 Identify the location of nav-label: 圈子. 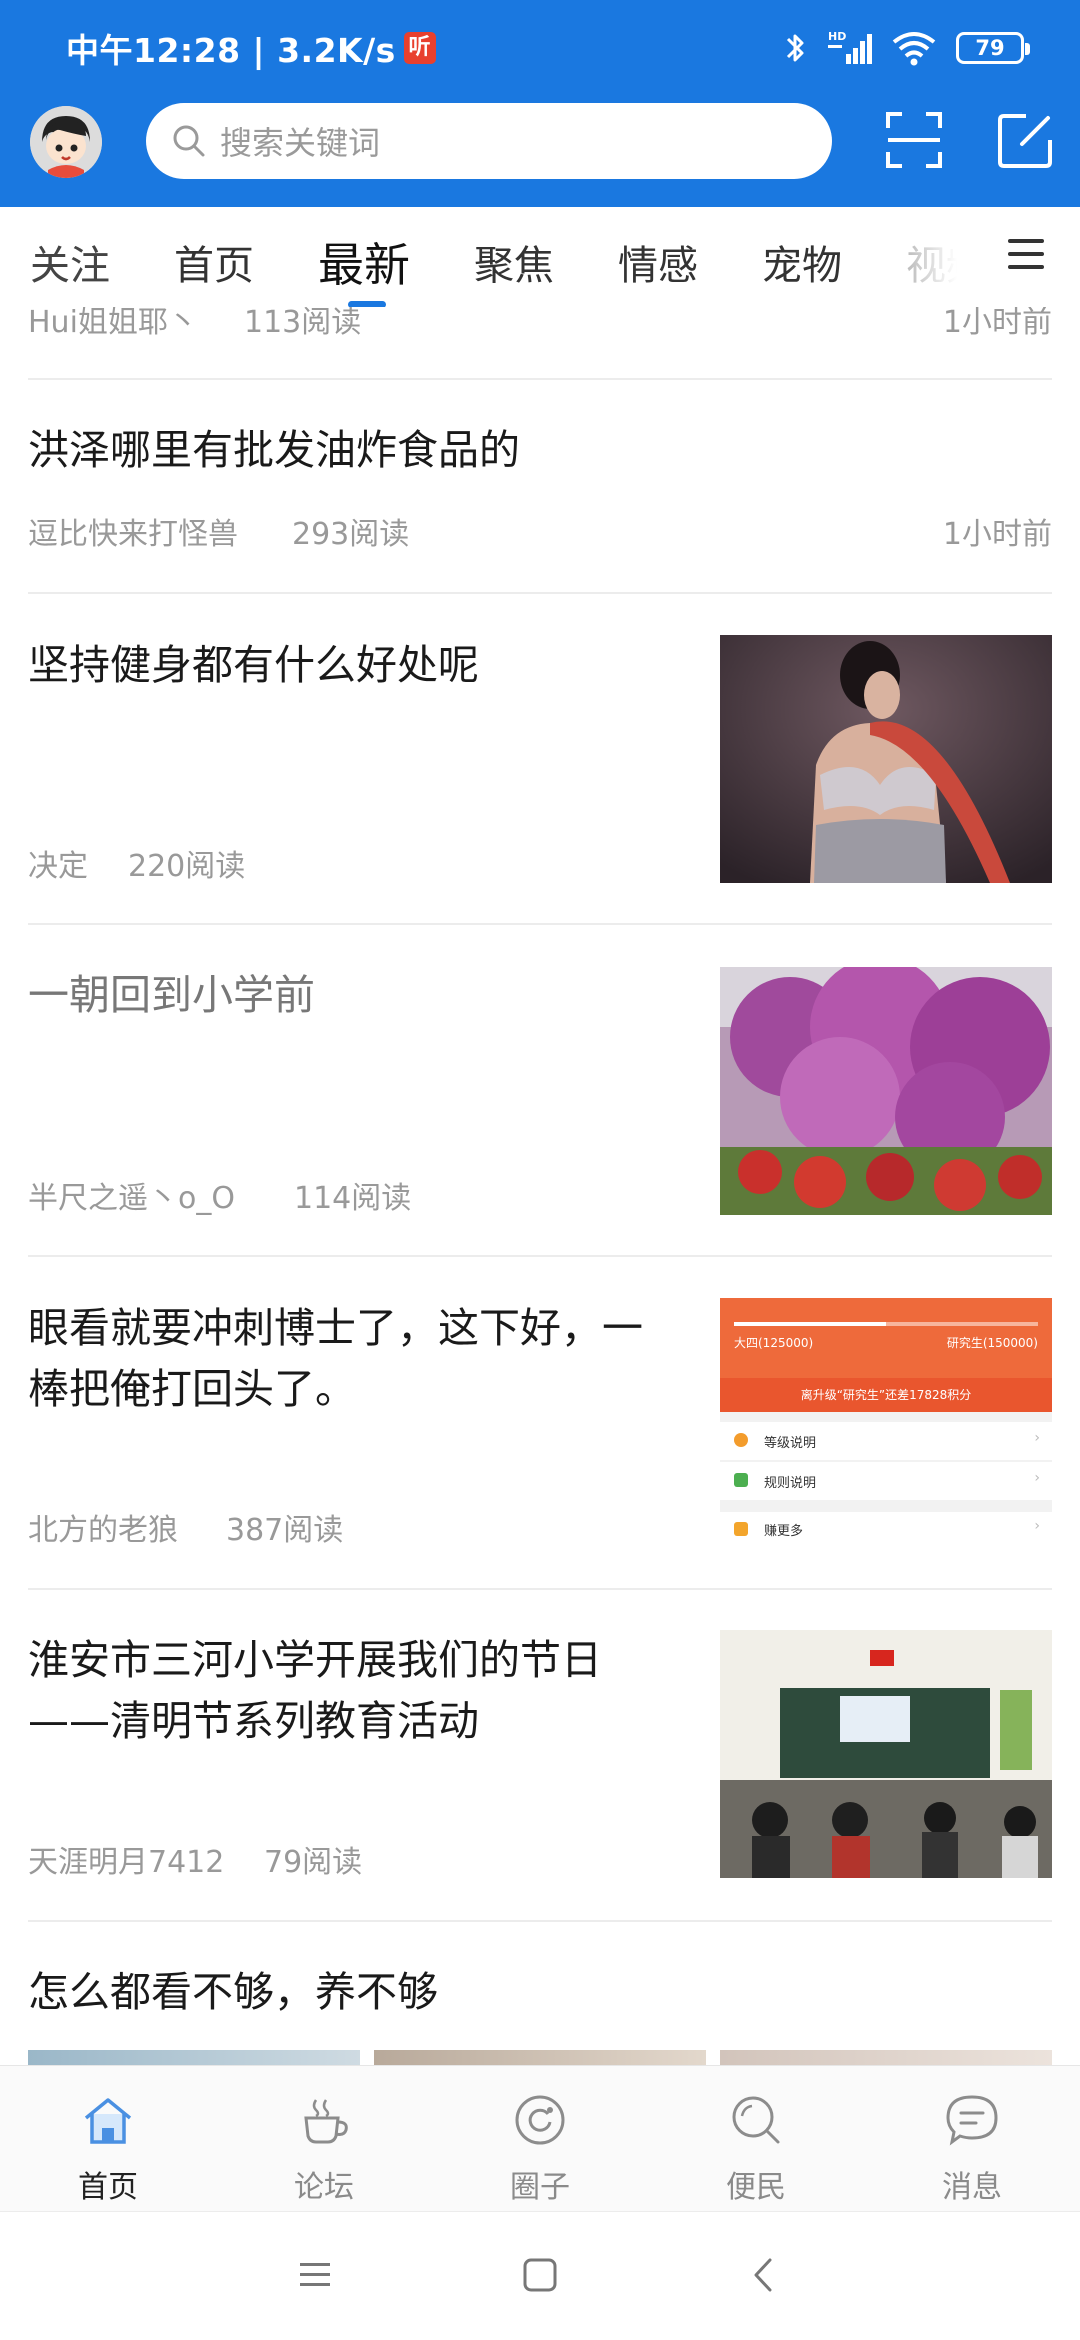
(540, 2187).